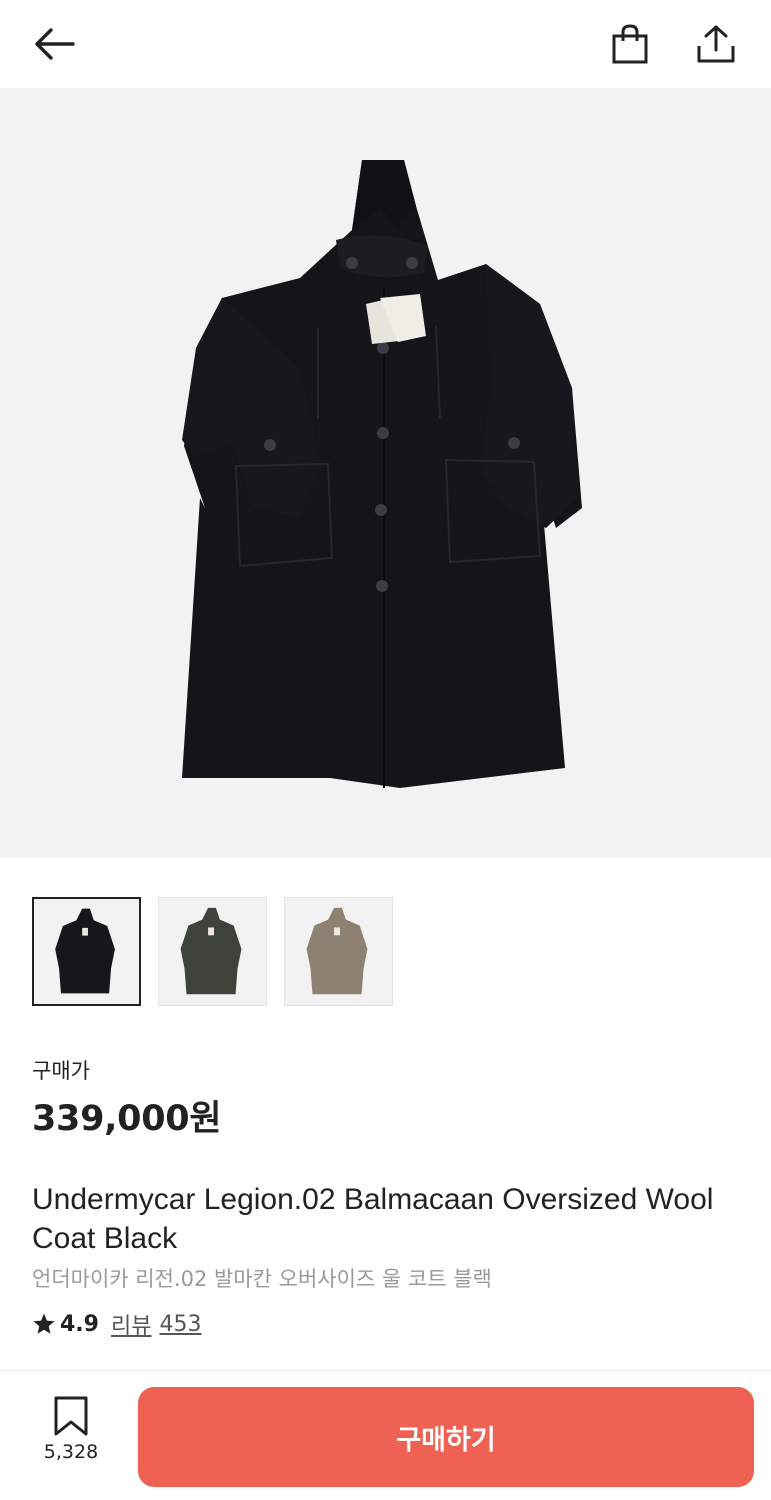 The width and height of the screenshot is (771, 1500). What do you see at coordinates (71, 1416) in the screenshot?
I see `bookmark-icon` at bounding box center [71, 1416].